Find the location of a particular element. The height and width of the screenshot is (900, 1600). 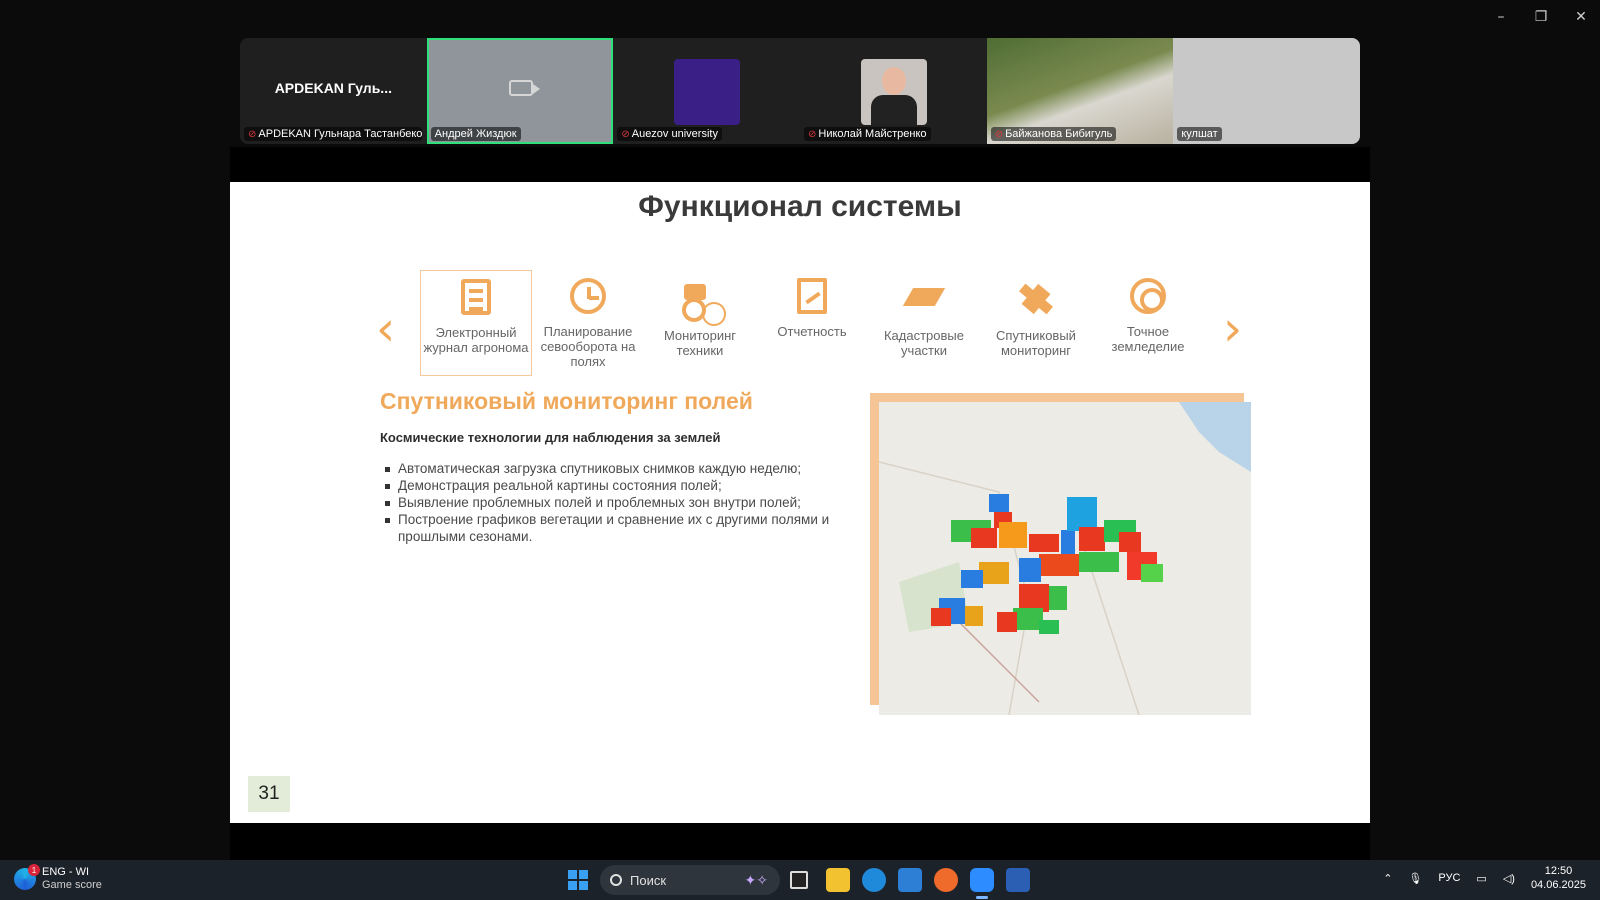

store-icon is located at coordinates (910, 880).